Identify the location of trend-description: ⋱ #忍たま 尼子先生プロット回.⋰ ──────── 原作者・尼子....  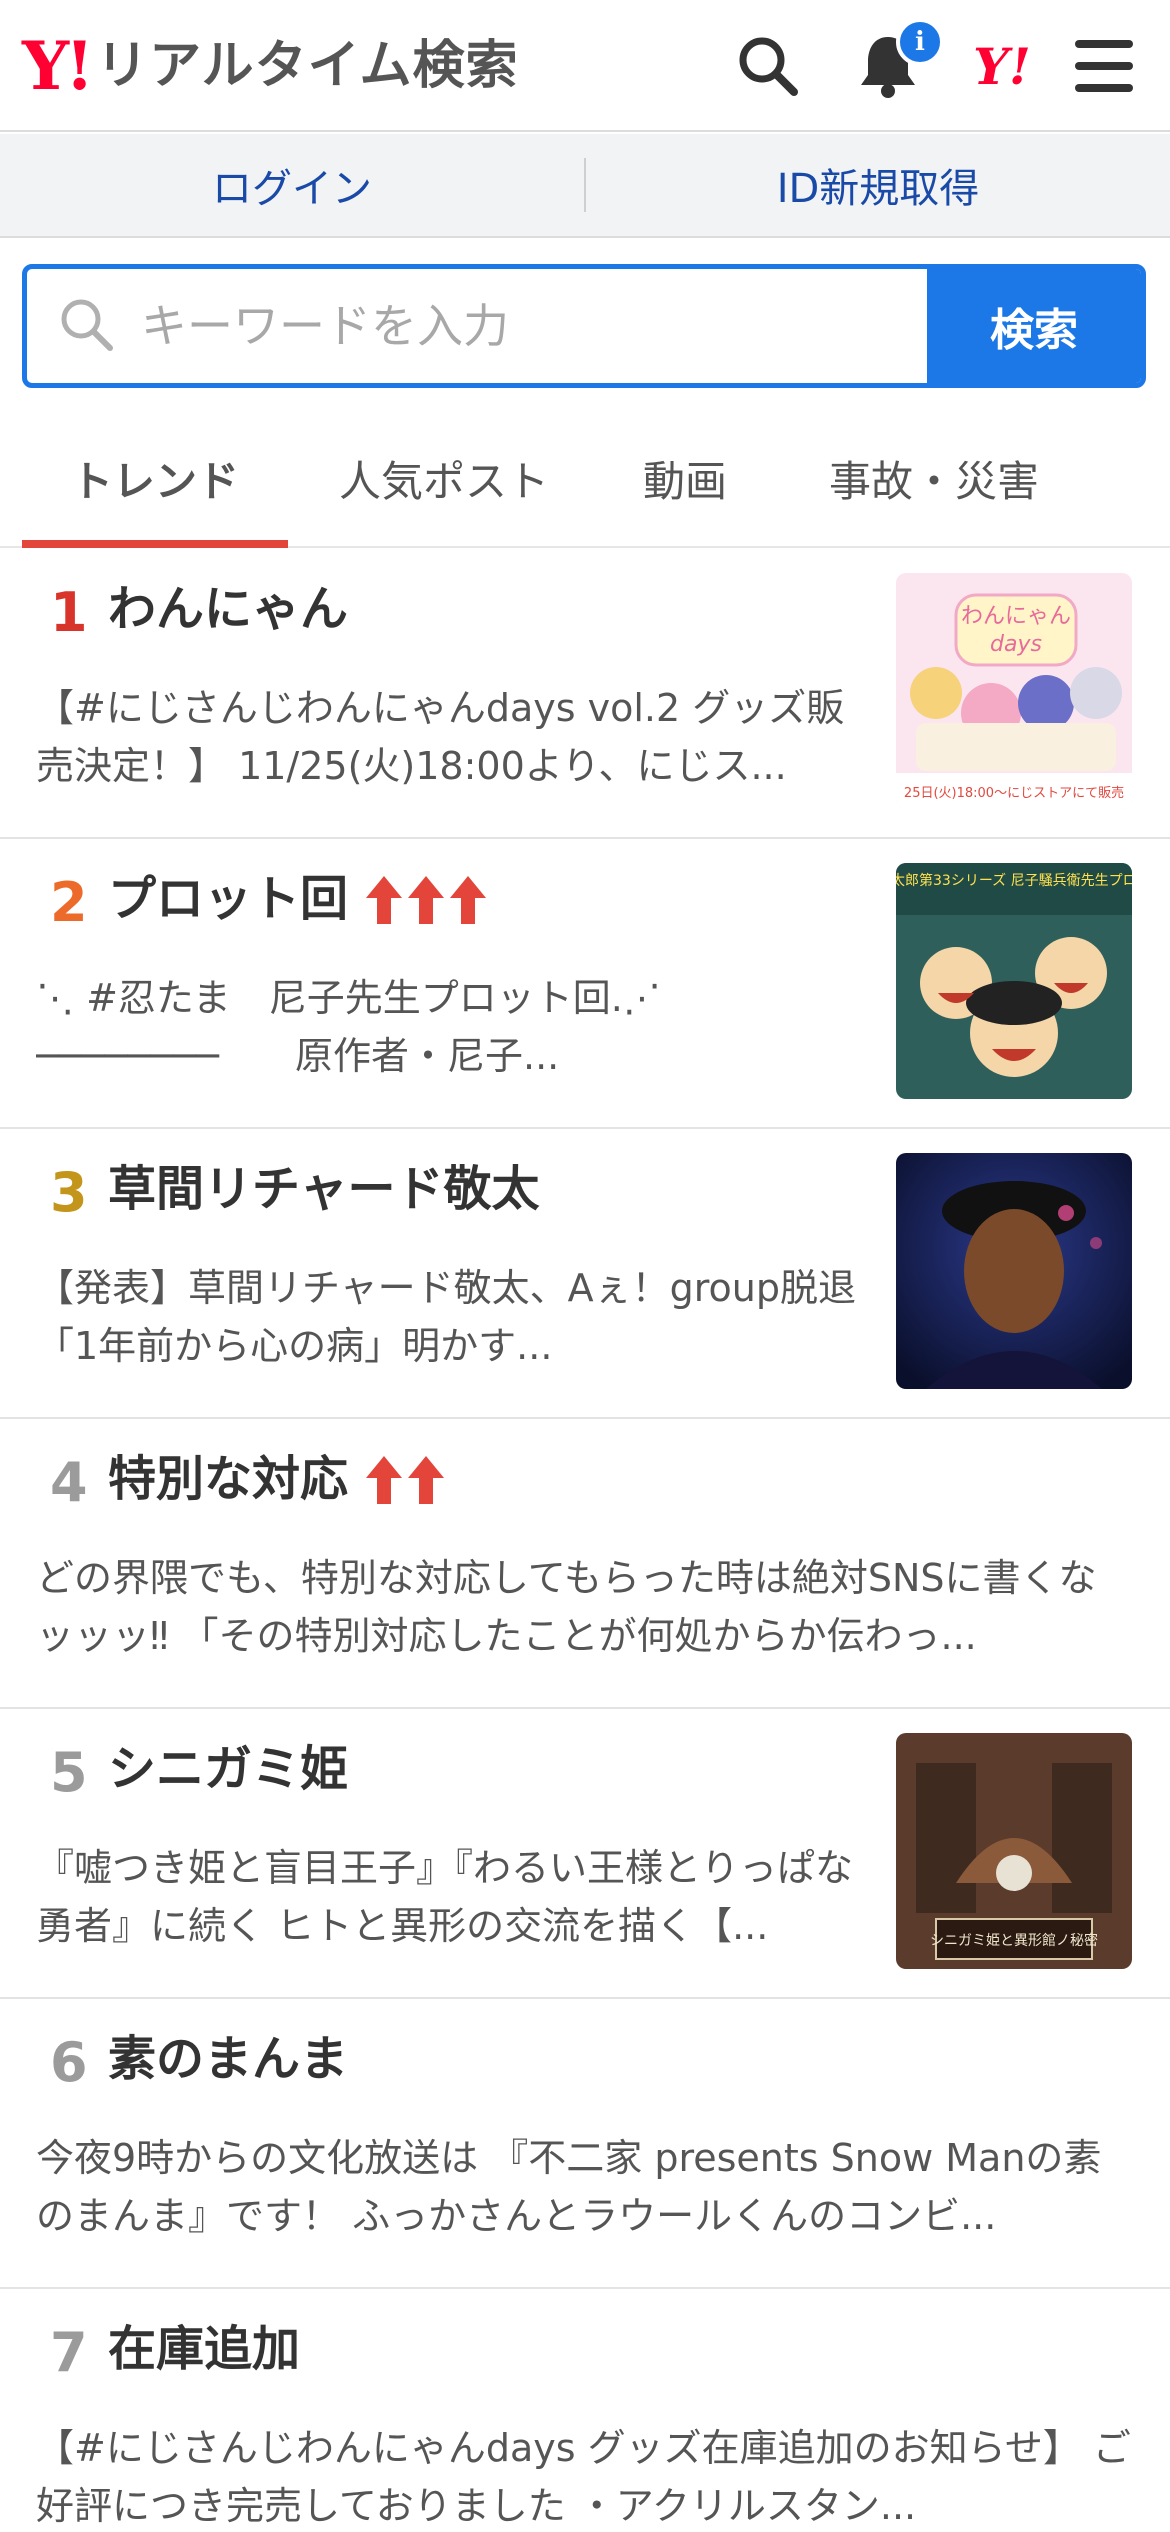
(424, 1027).